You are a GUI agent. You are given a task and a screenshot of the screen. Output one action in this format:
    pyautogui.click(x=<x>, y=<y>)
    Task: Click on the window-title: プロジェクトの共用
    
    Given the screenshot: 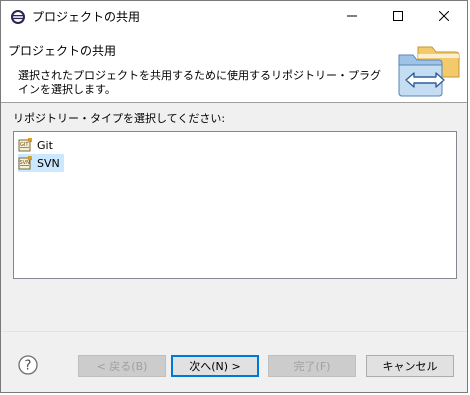 What is the action you would take?
    pyautogui.click(x=86, y=17)
    